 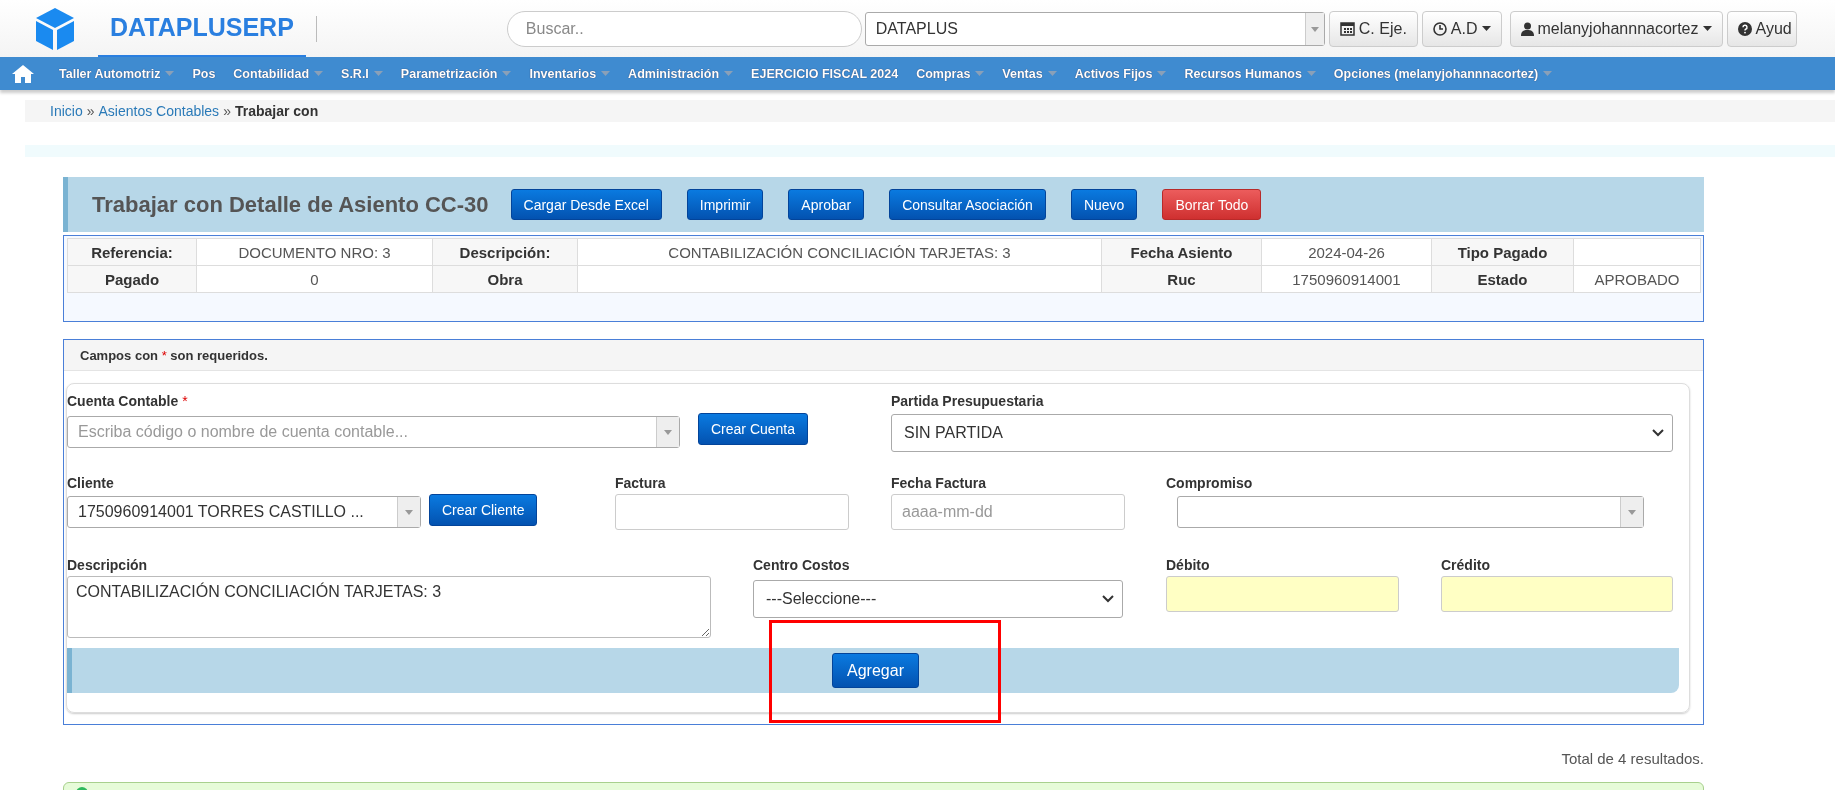 What do you see at coordinates (1210, 483) in the screenshot?
I see `field-label: Compromiso` at bounding box center [1210, 483].